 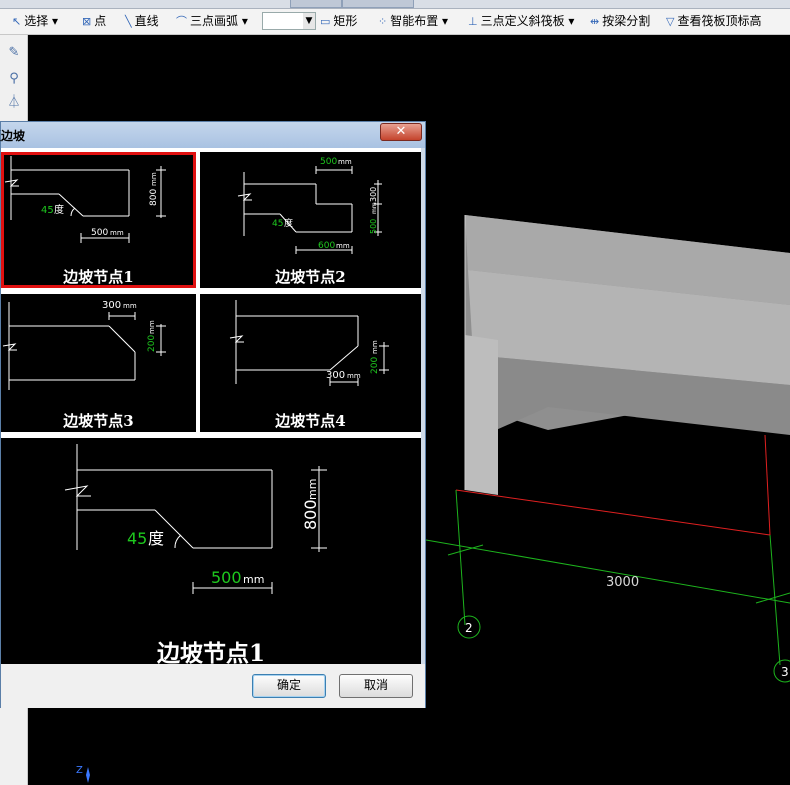 What do you see at coordinates (47, 210) in the screenshot?
I see `node1-angle-label: 45` at bounding box center [47, 210].